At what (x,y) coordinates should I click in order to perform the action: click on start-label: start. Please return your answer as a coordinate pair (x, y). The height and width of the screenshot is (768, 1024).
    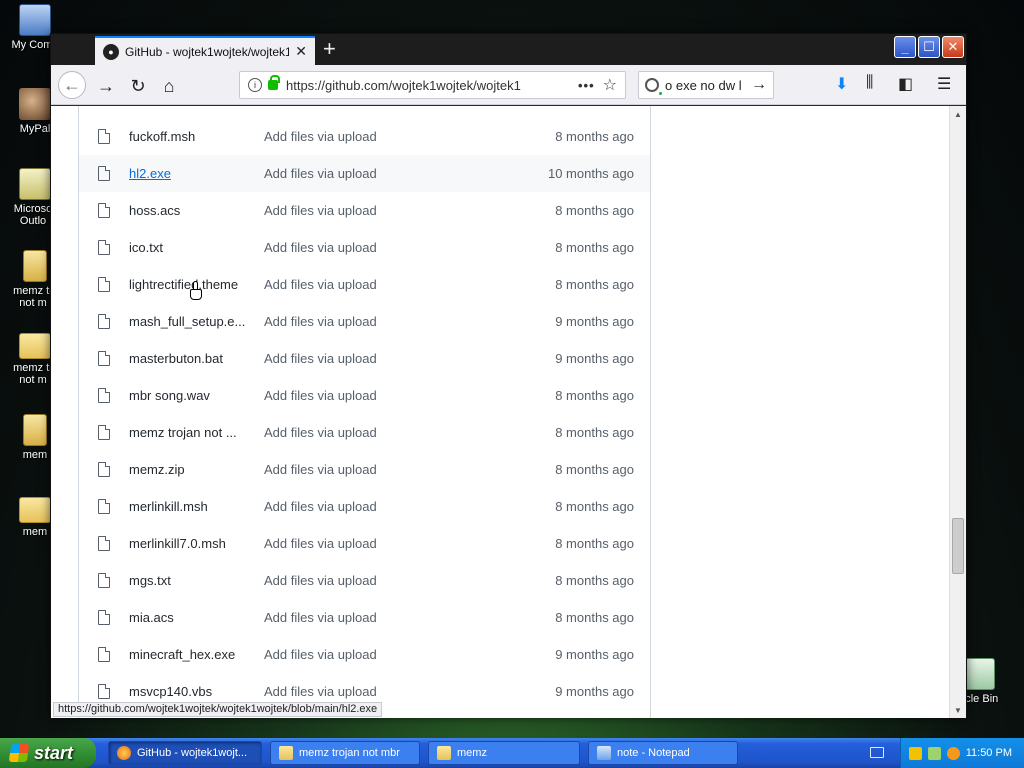
    Looking at the image, I should click on (54, 752).